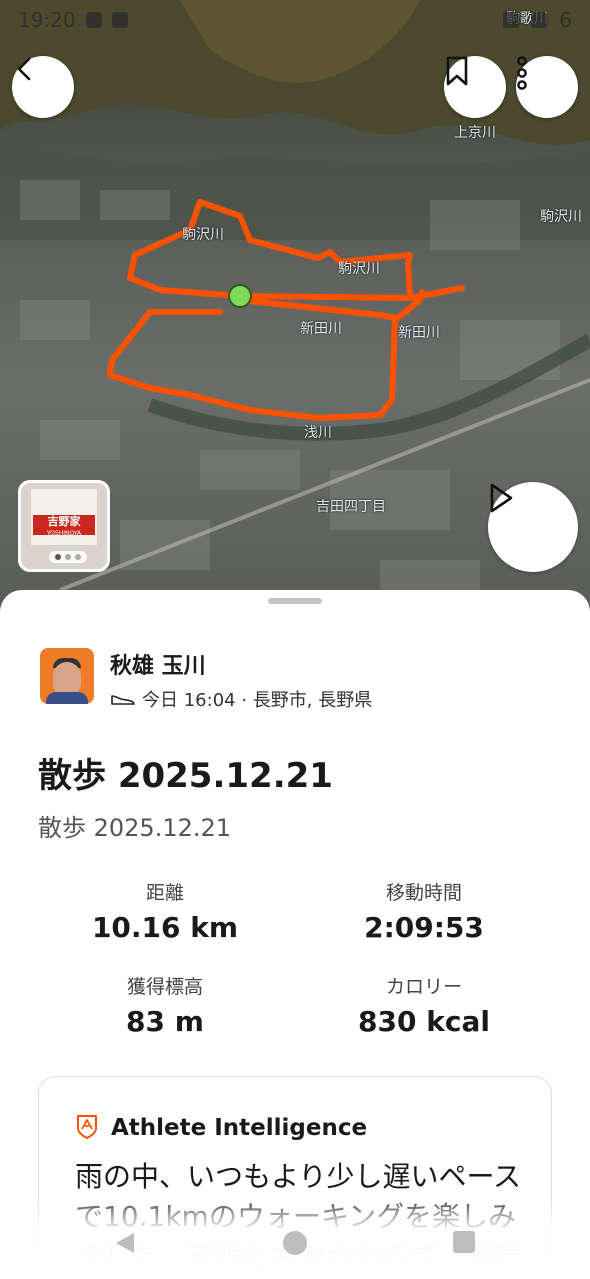 The width and height of the screenshot is (590, 1279). Describe the element at coordinates (424, 927) in the screenshot. I see `stat-value: 2:09:53` at that location.